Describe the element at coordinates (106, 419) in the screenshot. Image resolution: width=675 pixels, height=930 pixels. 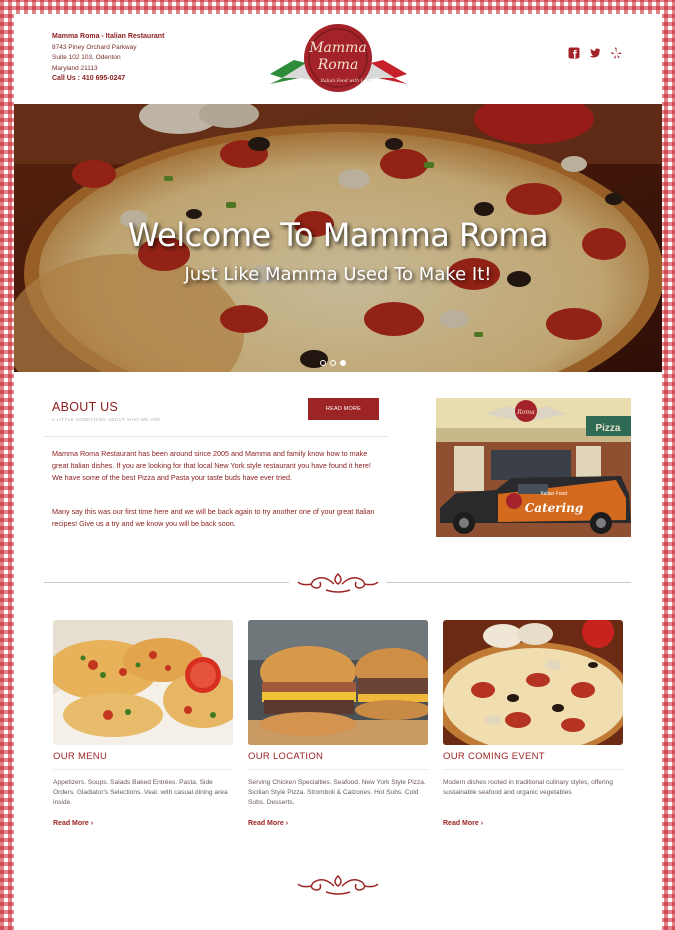
I see `about-tagline: A LITTLE SOMETHING ABOUT WHO WE ARE` at that location.